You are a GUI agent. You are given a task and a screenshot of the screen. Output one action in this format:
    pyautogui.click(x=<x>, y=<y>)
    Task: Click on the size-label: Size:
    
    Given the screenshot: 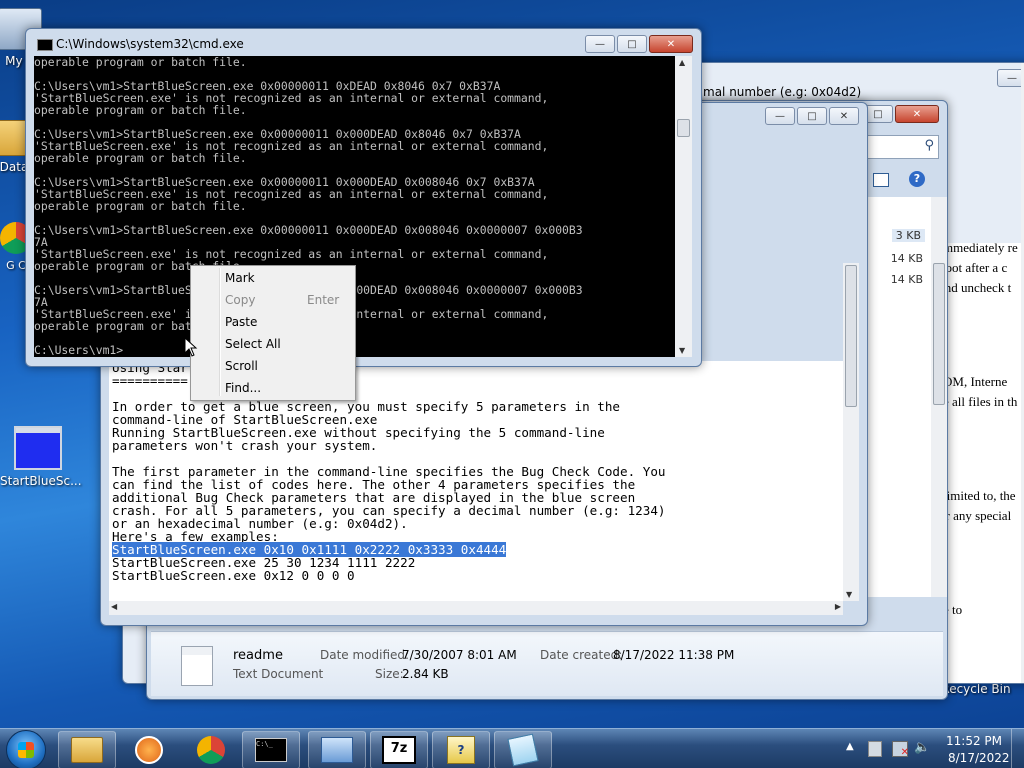 What is the action you would take?
    pyautogui.click(x=389, y=674)
    